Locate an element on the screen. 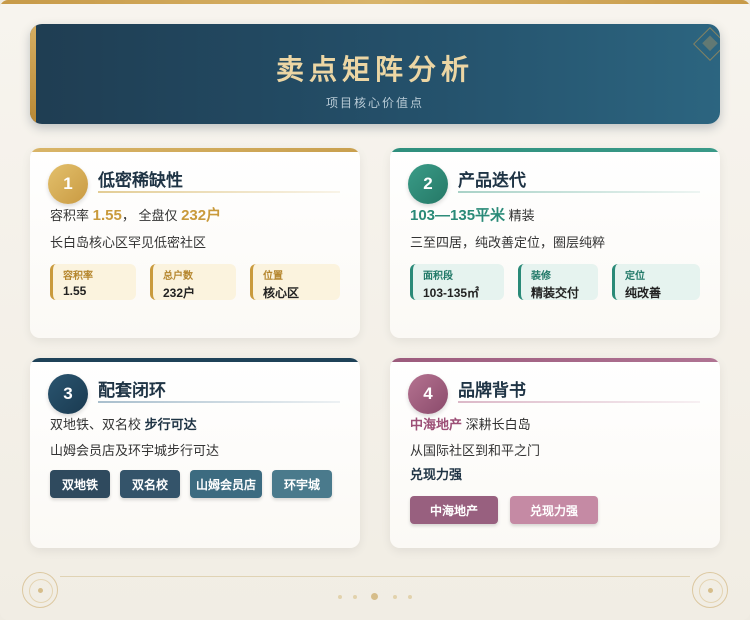 This screenshot has height=620, width=750. card-highlight: 中海地产 深耕长白岛 is located at coordinates (470, 423).